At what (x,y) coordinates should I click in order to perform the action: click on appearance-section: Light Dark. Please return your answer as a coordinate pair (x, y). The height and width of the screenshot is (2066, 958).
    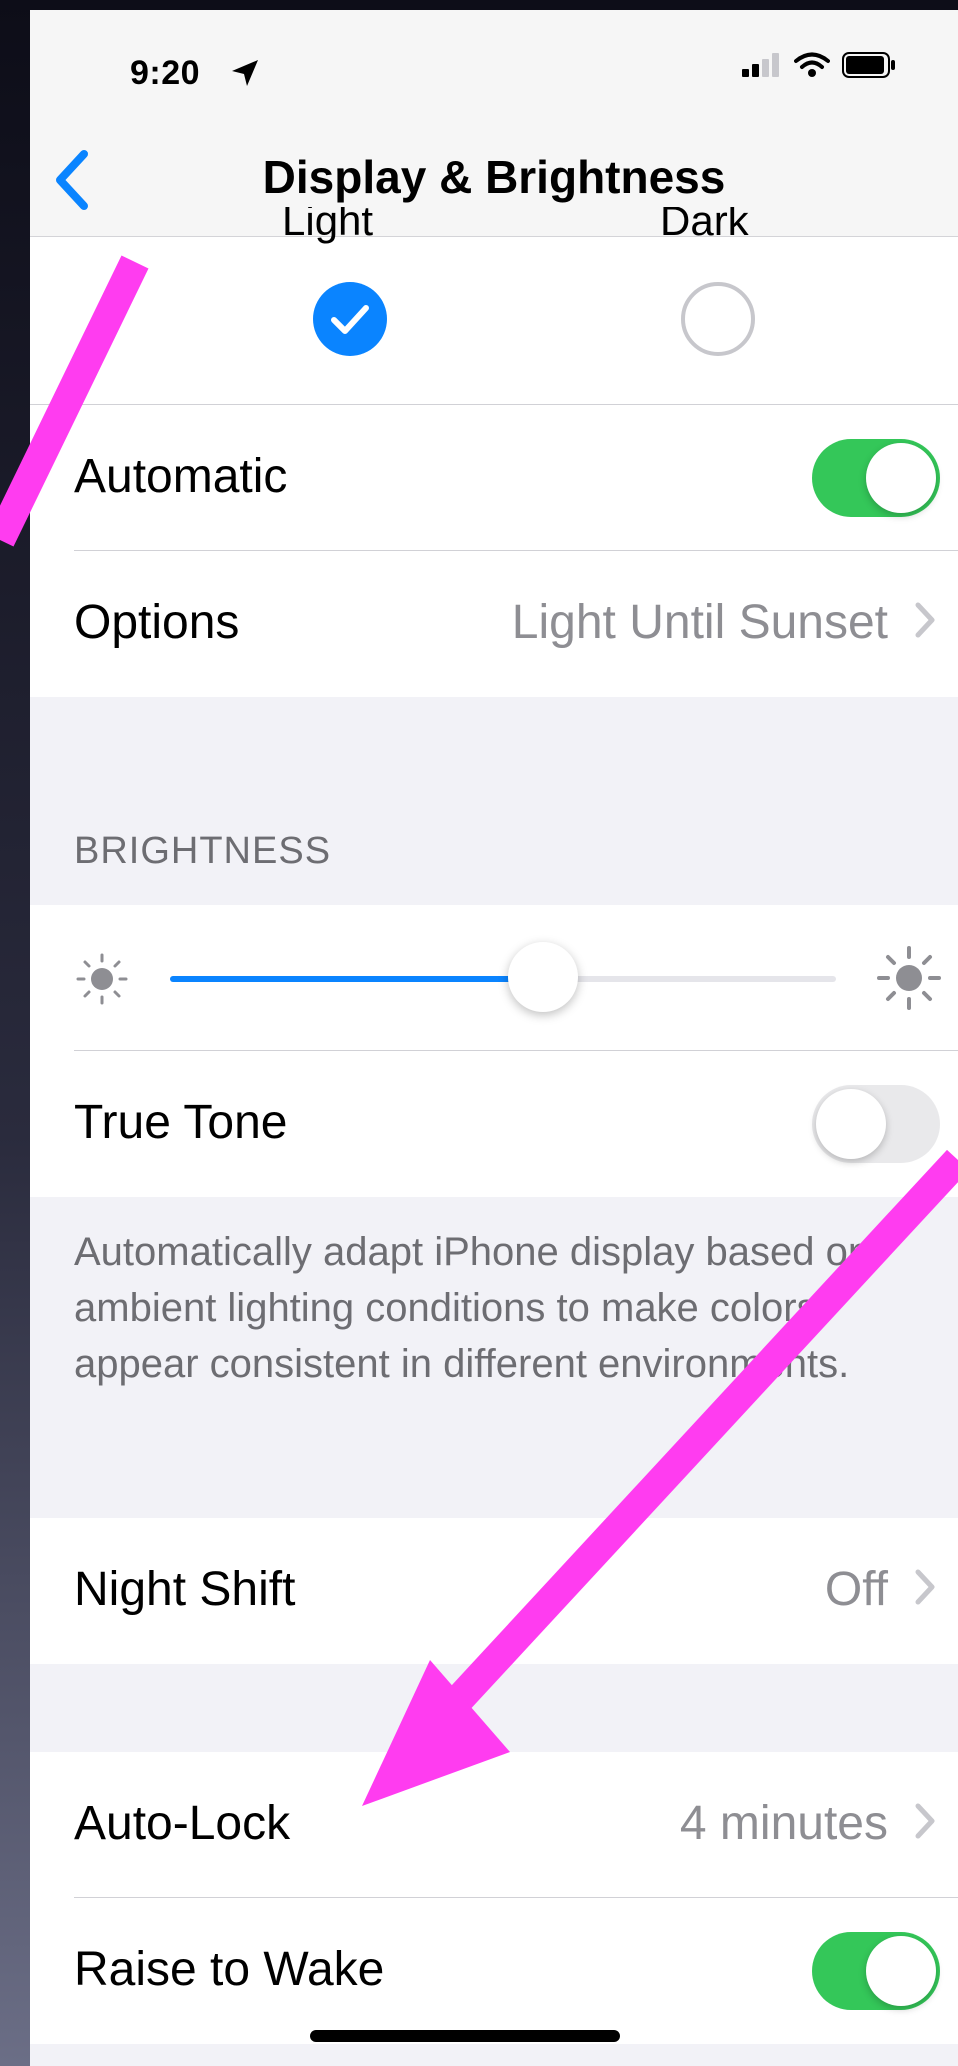
    Looking at the image, I should click on (494, 306).